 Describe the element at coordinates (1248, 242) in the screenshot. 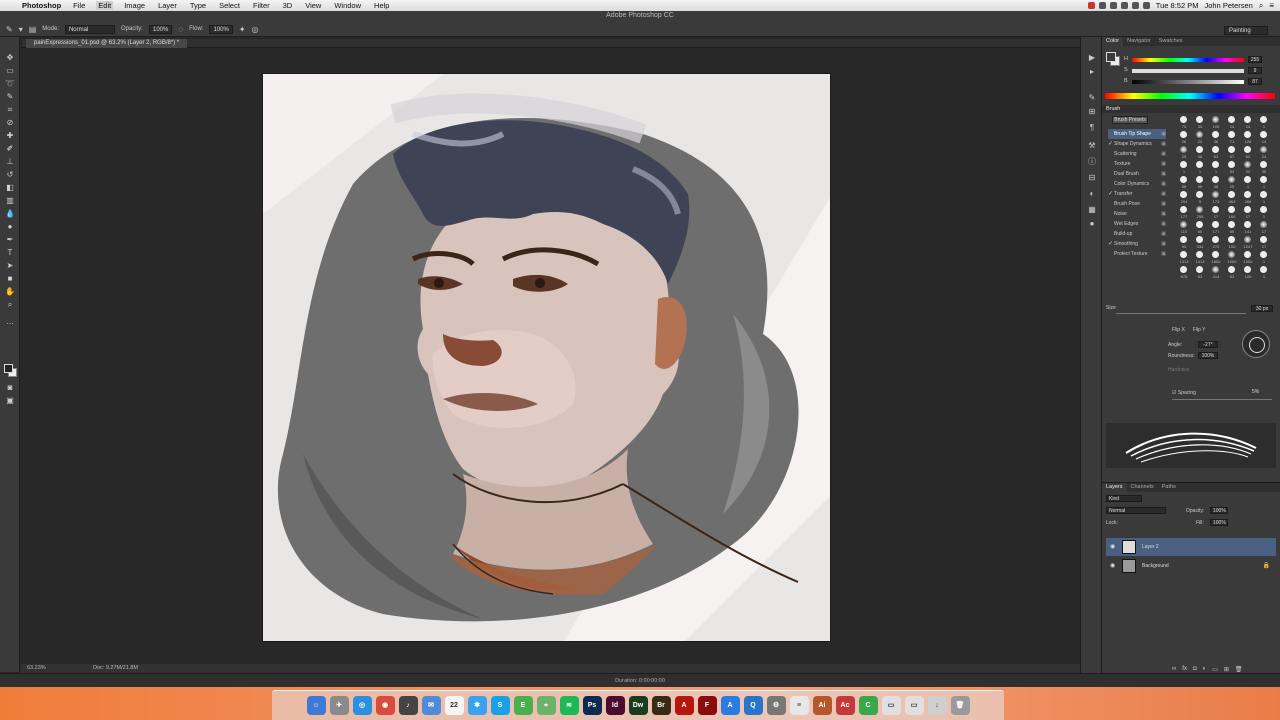

I see `brush-tip: 1247` at that location.